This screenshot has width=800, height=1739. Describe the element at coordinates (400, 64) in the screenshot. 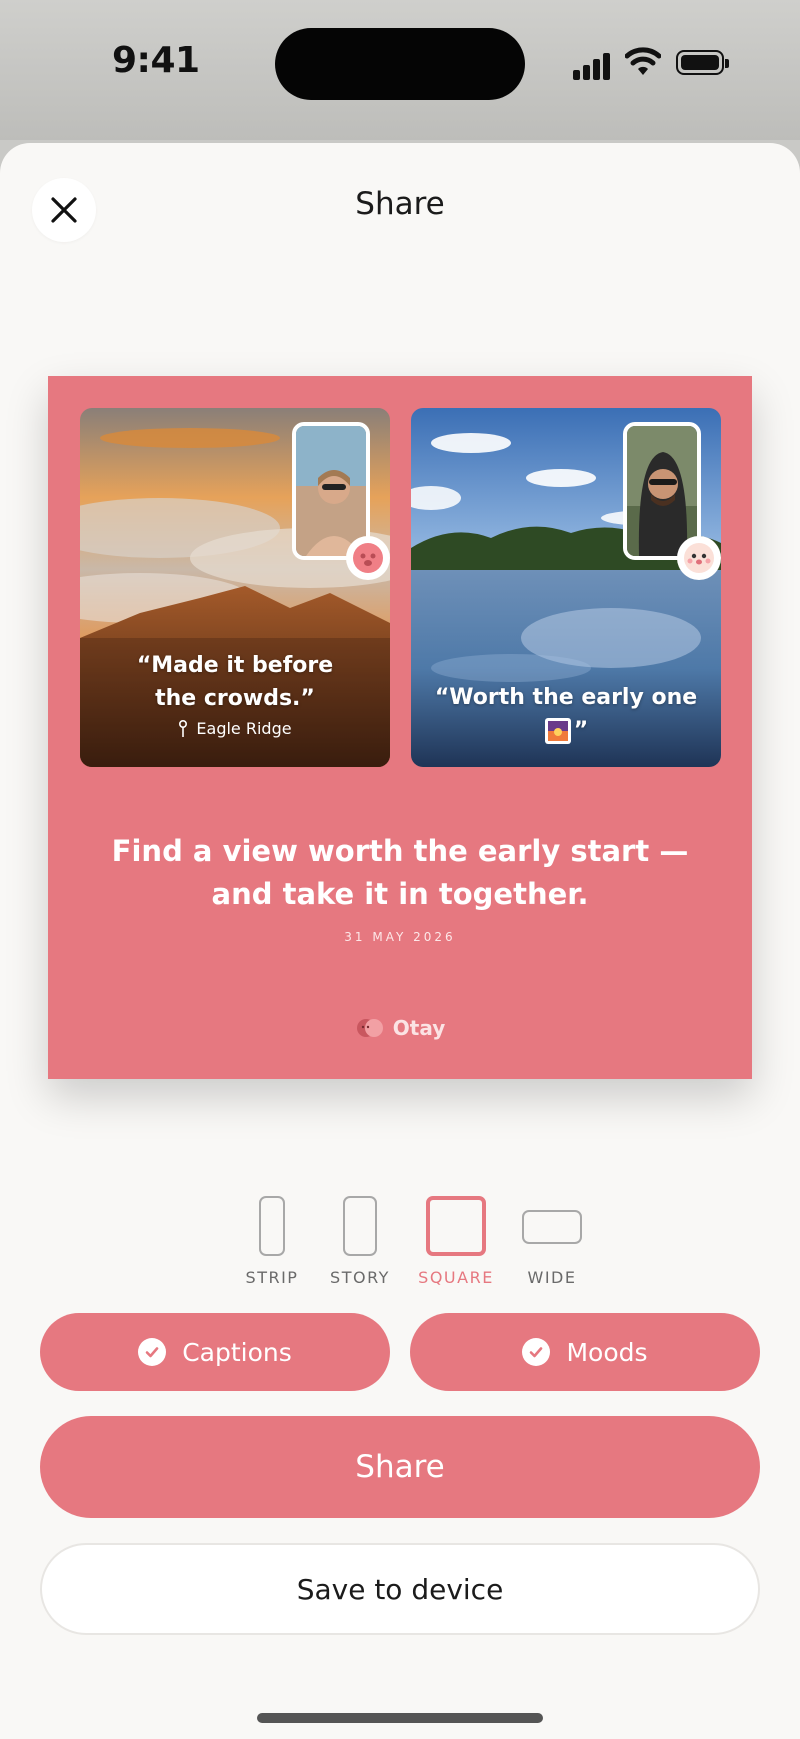

I see `dynamic-island` at that location.